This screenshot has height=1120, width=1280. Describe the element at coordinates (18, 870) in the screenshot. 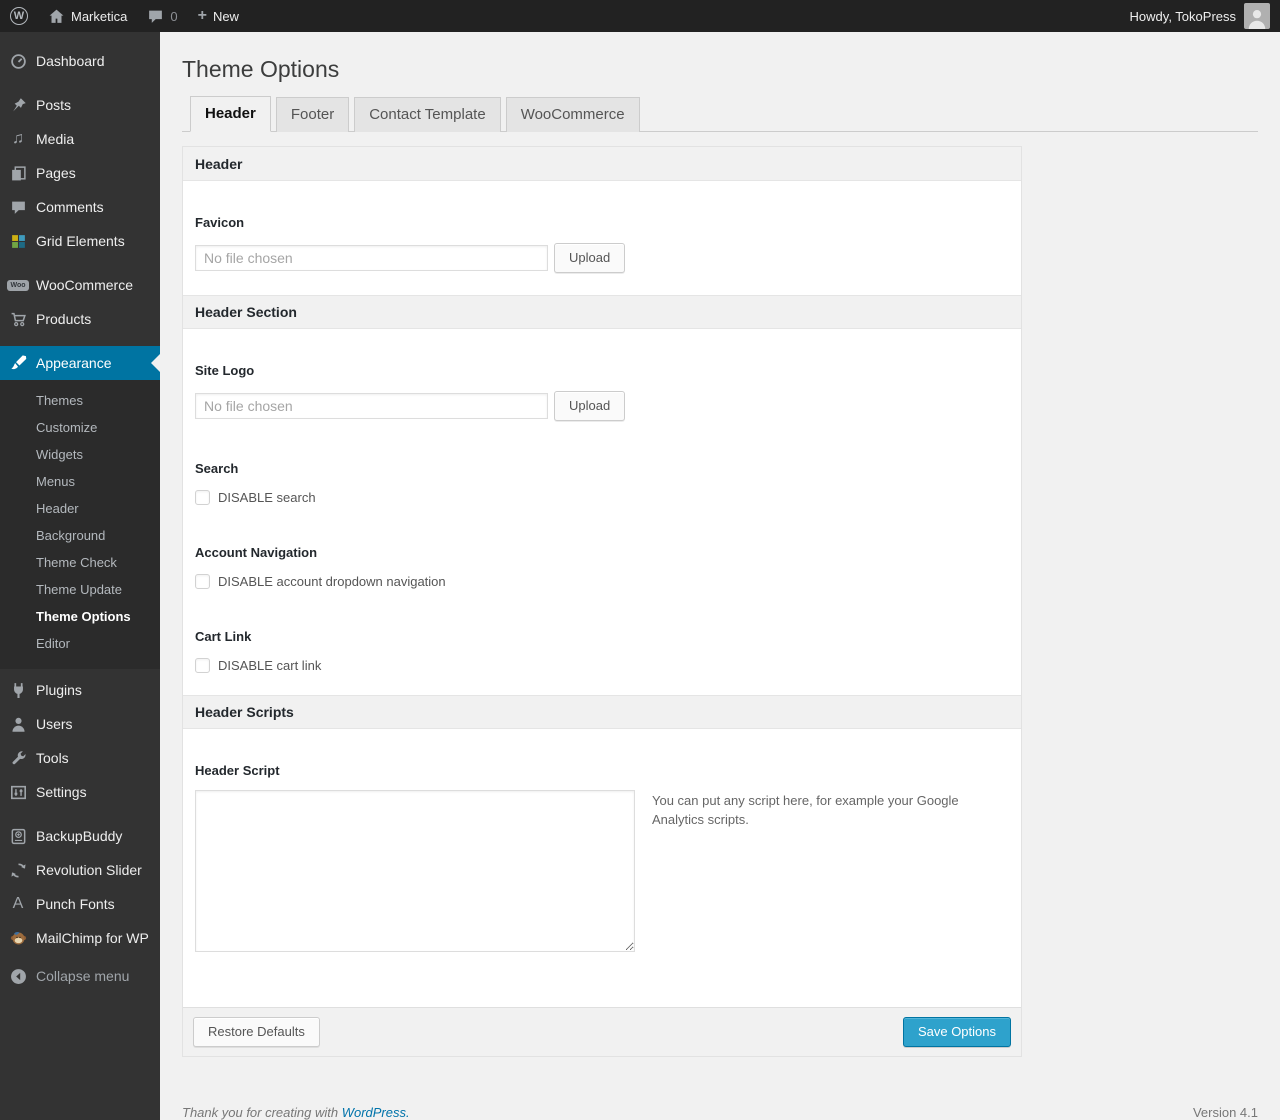

I see `refresh-arrows-icon` at that location.